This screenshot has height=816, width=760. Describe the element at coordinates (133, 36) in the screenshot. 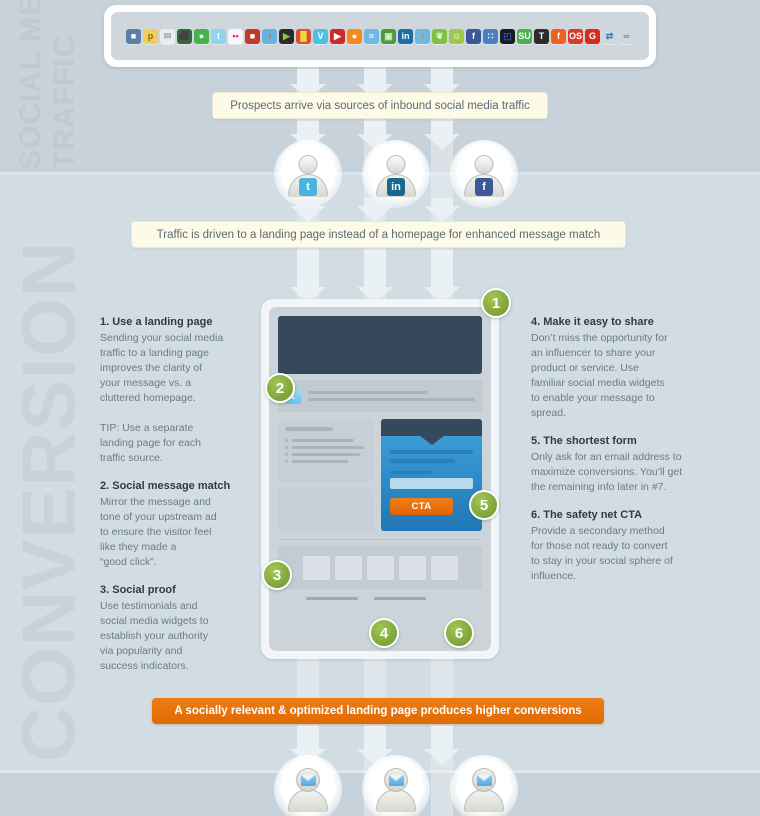

I see `delicious-icon: ■` at that location.